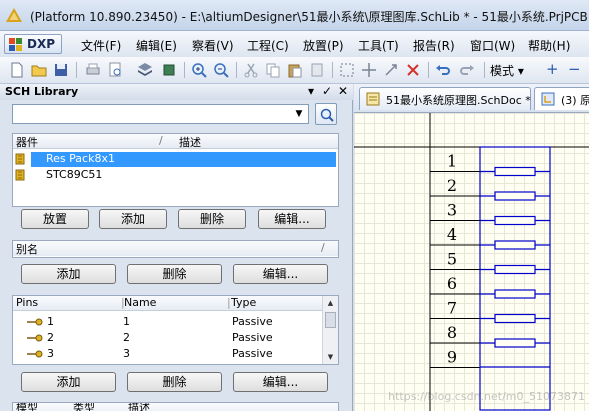  Describe the element at coordinates (15, 44) in the screenshot. I see `dxp-logo-icon` at that location.